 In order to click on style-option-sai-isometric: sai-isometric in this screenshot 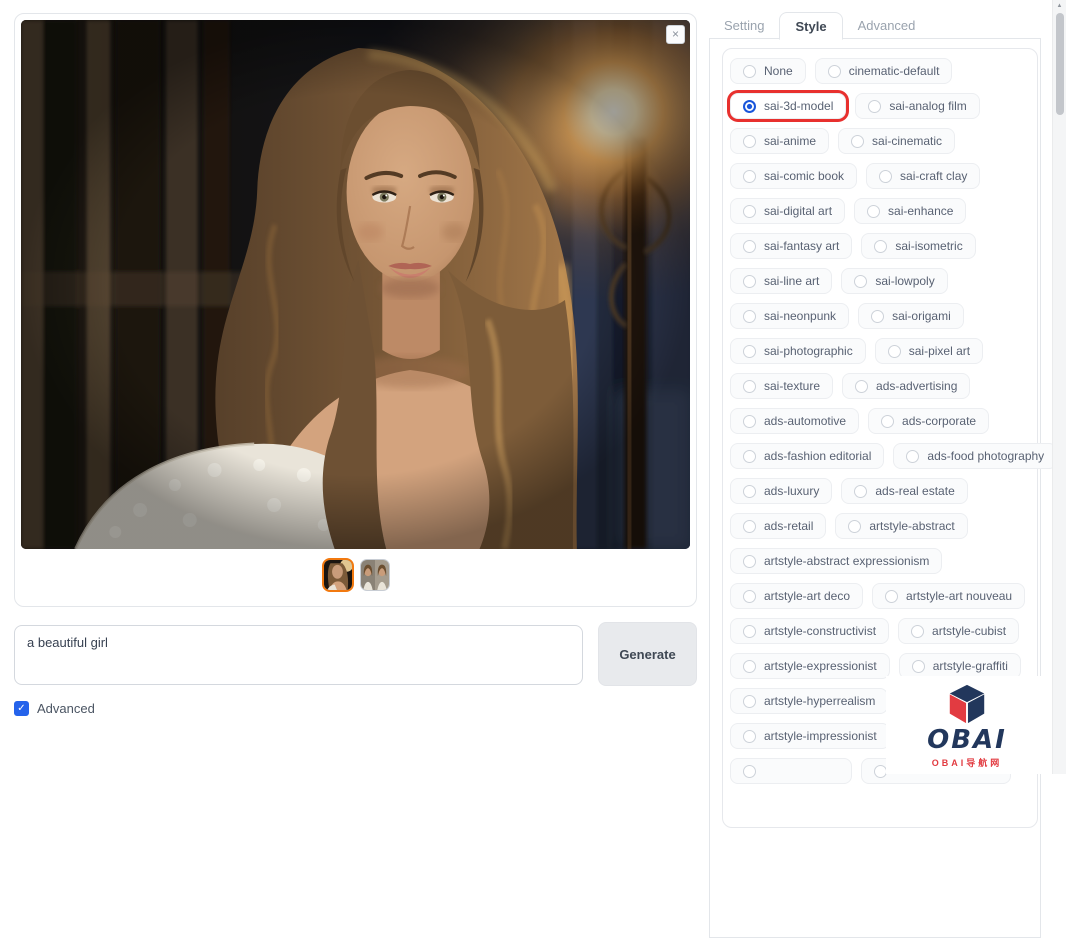, I will do `click(918, 246)`.